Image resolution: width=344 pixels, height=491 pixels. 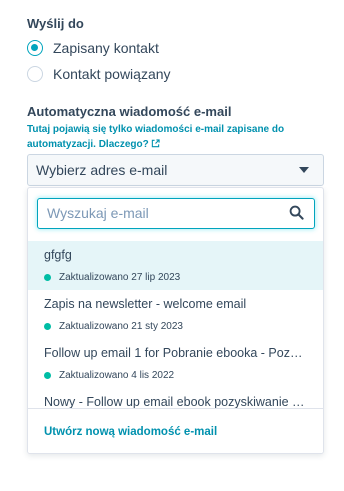 I want to click on radio-label-associated-contact: Kontakt powiązany, so click(x=112, y=74).